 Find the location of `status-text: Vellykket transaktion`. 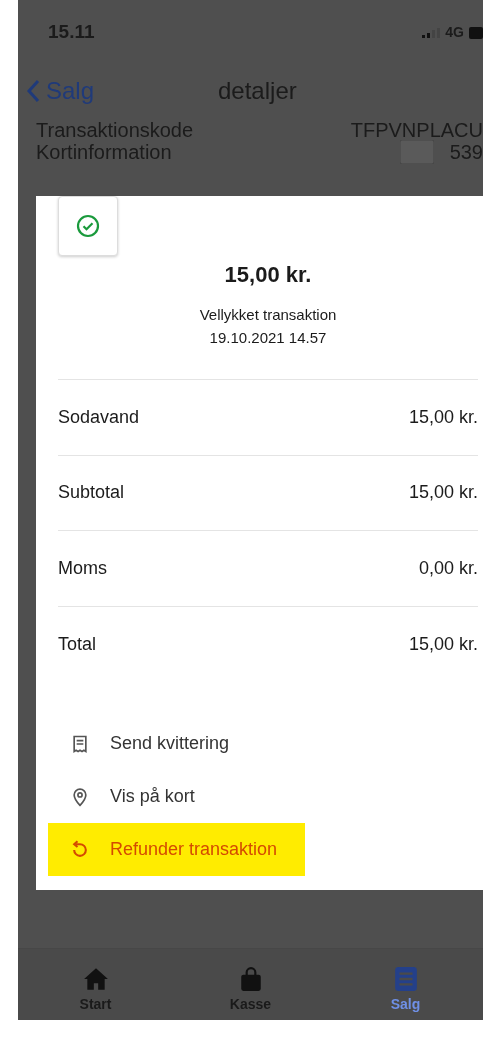

status-text: Vellykket transaktion is located at coordinates (268, 315).